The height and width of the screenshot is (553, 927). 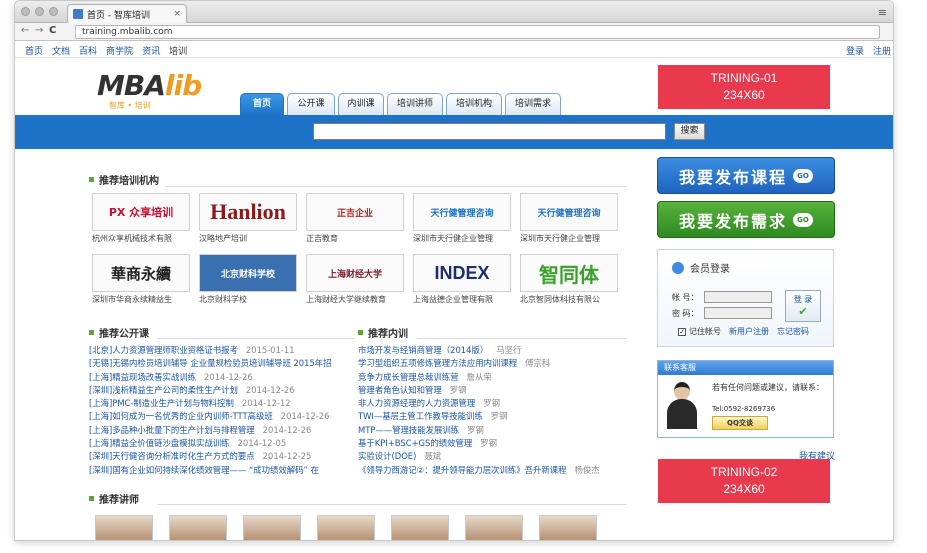 What do you see at coordinates (88, 50) in the screenshot?
I see `site-link-wiki: 百科` at bounding box center [88, 50].